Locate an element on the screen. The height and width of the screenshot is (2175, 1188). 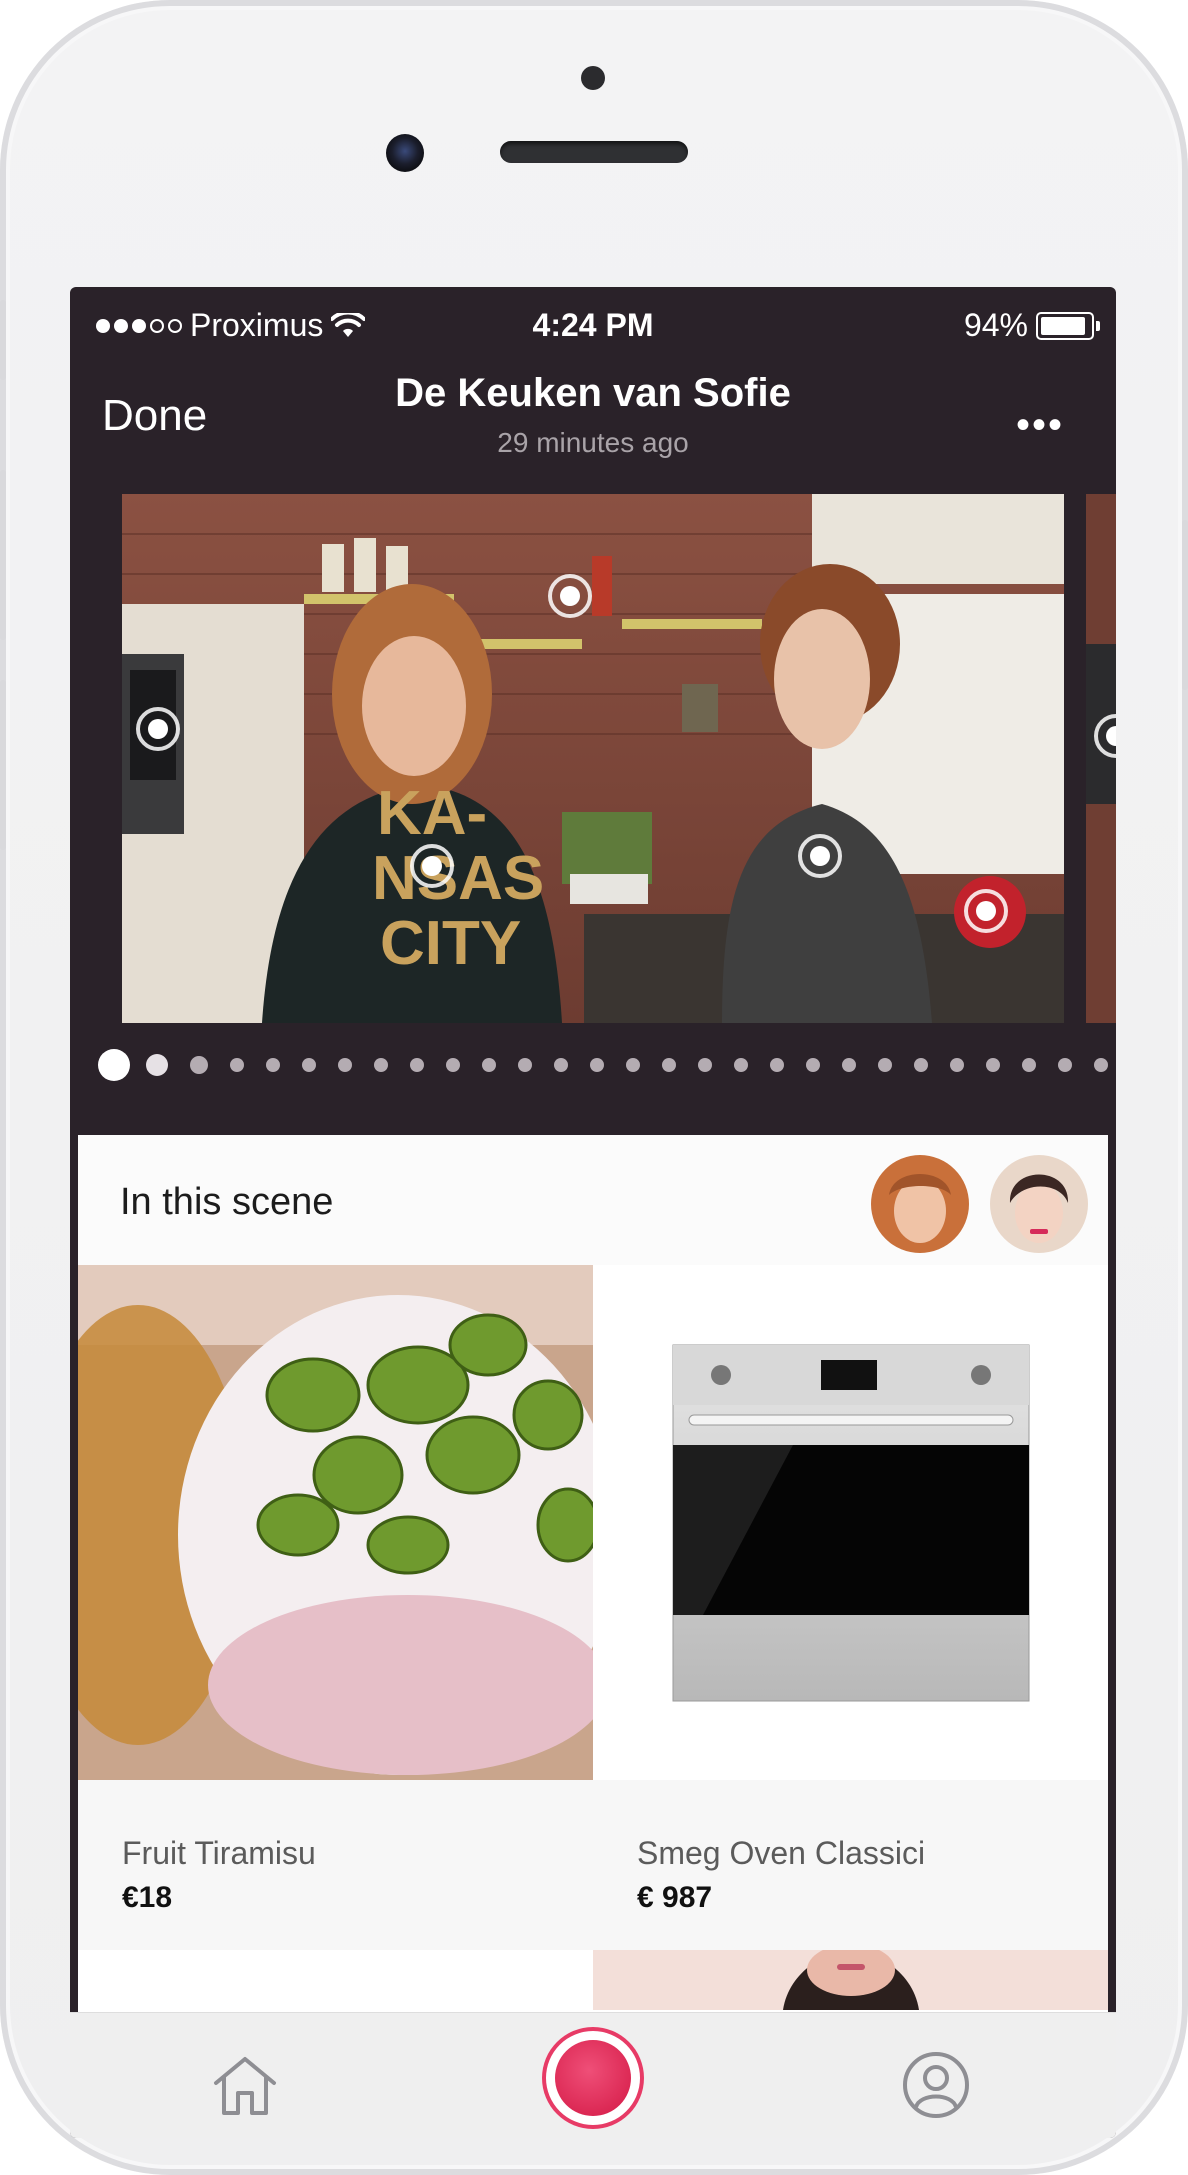
more-options-button: ••• is located at coordinates (1040, 425).